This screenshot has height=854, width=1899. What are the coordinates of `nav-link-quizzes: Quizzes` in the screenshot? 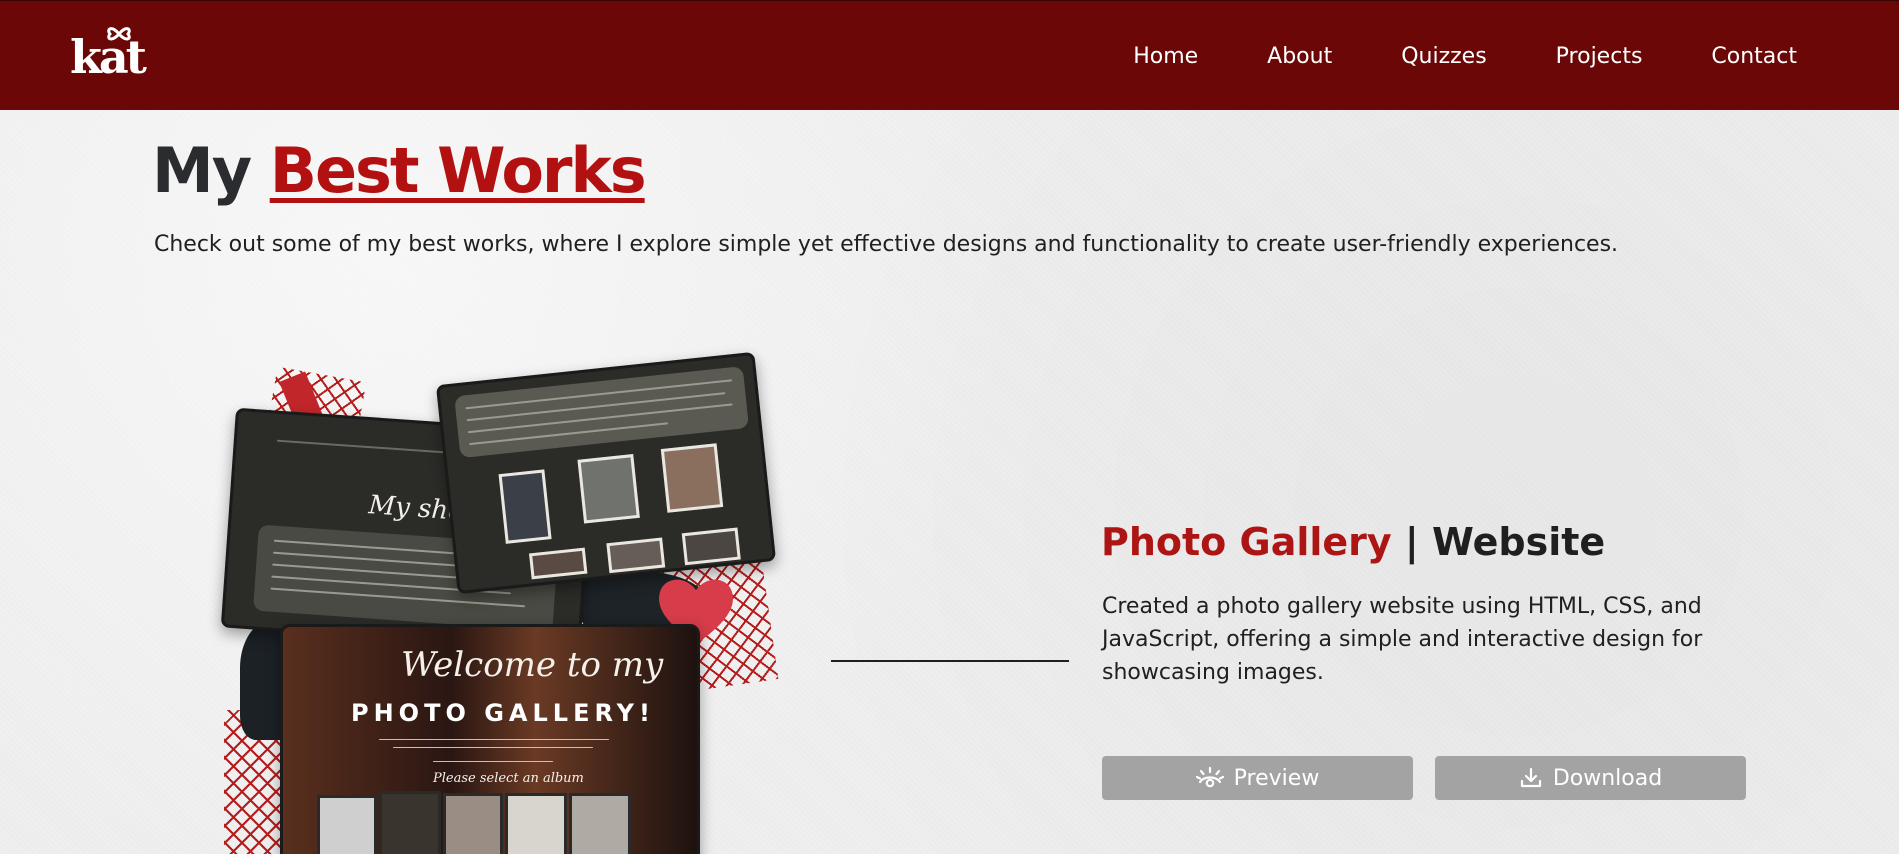 It's located at (1443, 56).